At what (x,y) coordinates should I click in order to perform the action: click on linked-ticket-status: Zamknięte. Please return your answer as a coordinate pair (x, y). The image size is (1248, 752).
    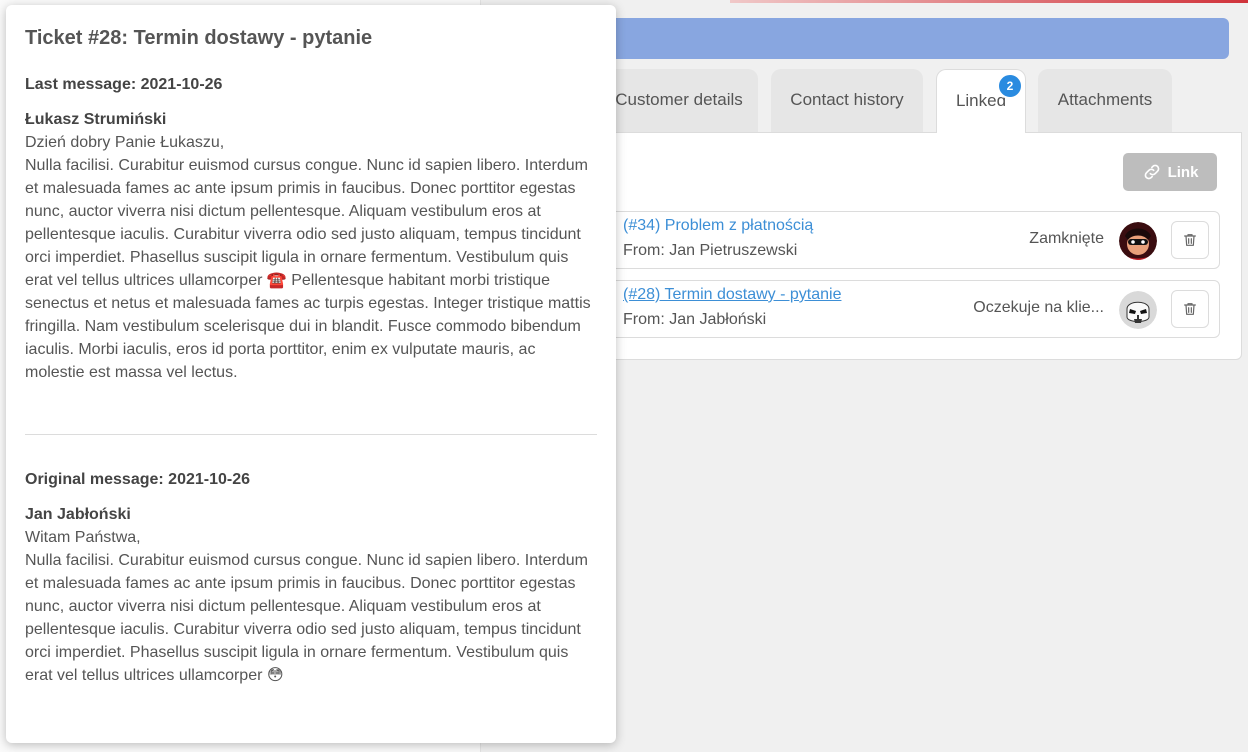
    Looking at the image, I should click on (1066, 238).